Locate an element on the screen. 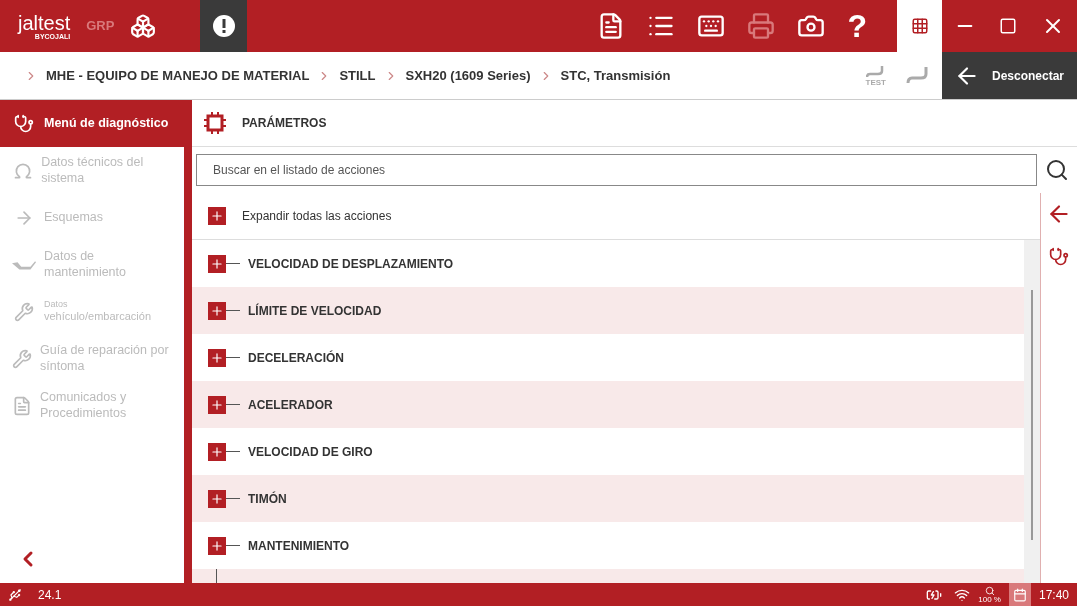 The image size is (1077, 606). cubes-icon is located at coordinates (143, 26).